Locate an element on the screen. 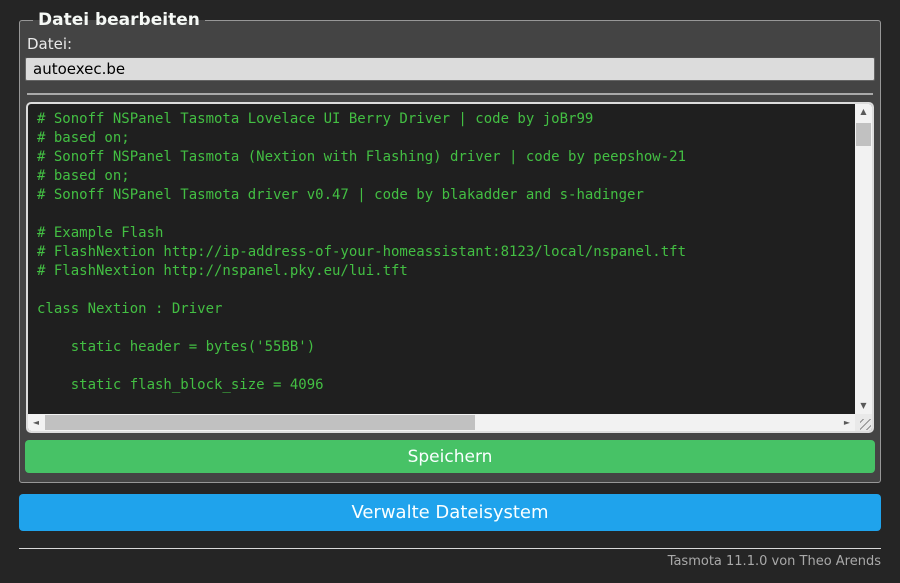 The width and height of the screenshot is (900, 583). vertical-scrollbar-thumb is located at coordinates (863, 134).